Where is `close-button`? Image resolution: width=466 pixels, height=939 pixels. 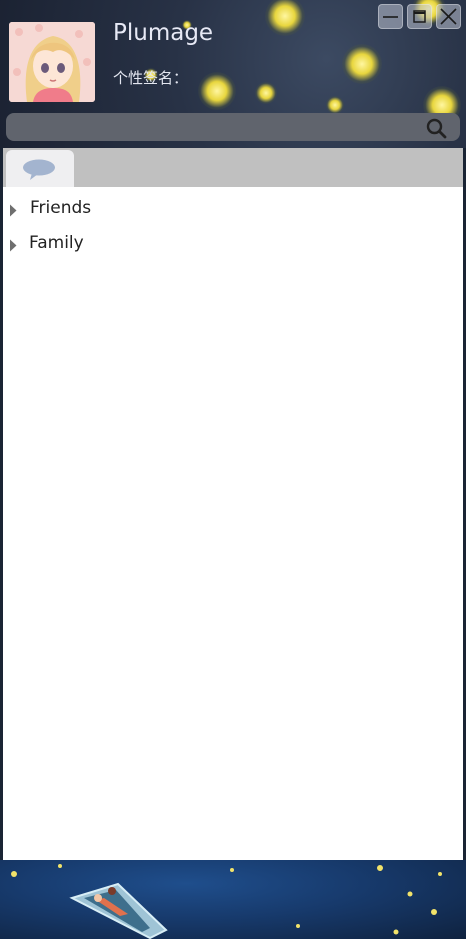
close-button is located at coordinates (448, 16).